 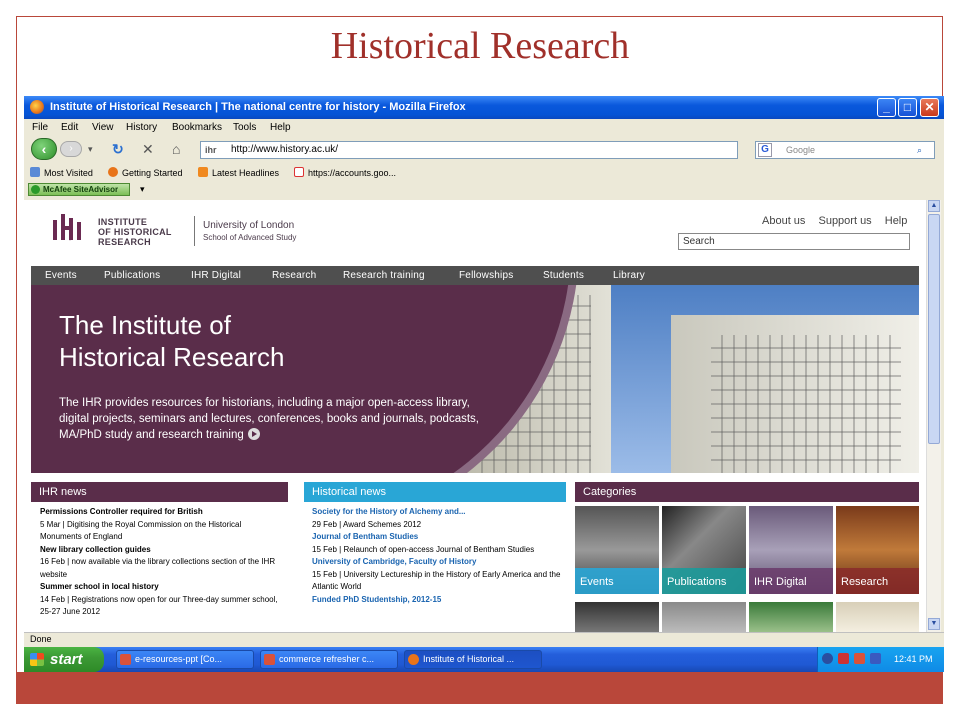 What do you see at coordinates (783, 221) in the screenshot?
I see `link-about-us: About us` at bounding box center [783, 221].